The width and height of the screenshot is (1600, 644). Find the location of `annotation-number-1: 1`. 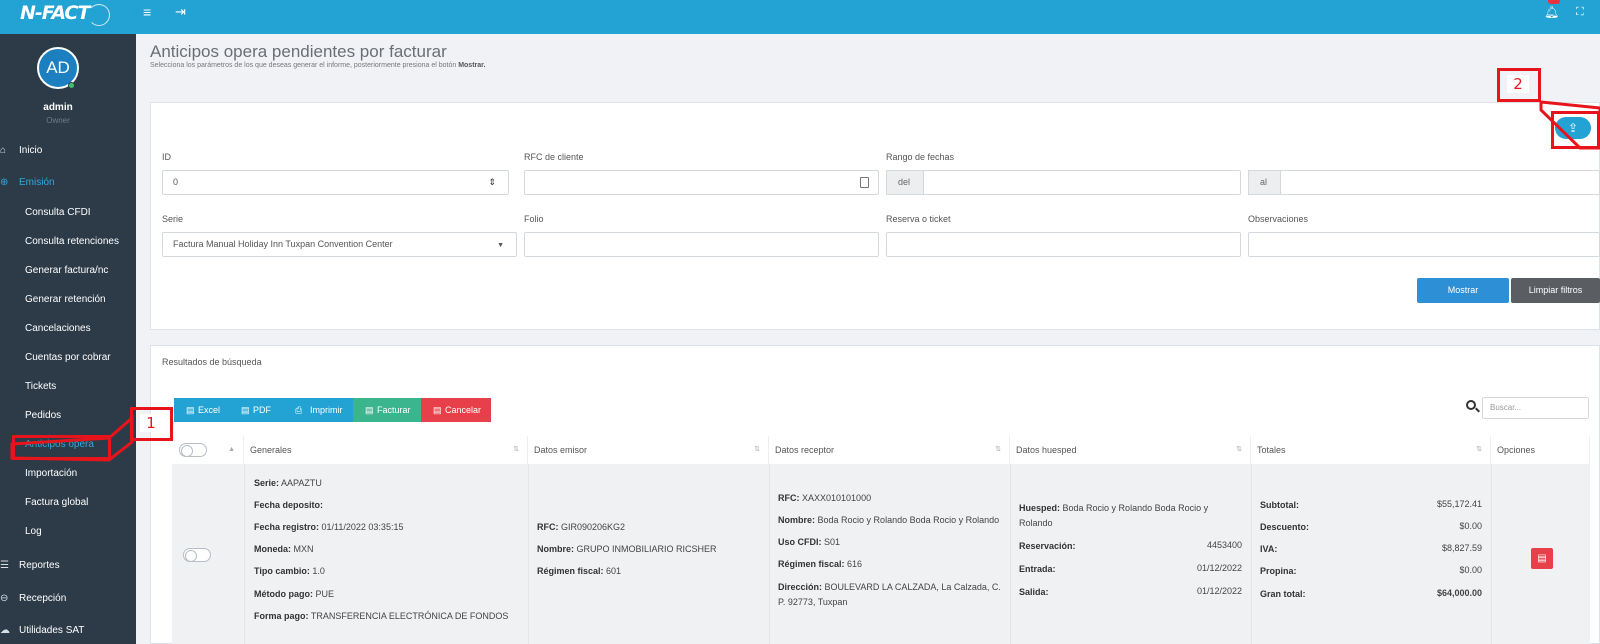

annotation-number-1: 1 is located at coordinates (151, 423).